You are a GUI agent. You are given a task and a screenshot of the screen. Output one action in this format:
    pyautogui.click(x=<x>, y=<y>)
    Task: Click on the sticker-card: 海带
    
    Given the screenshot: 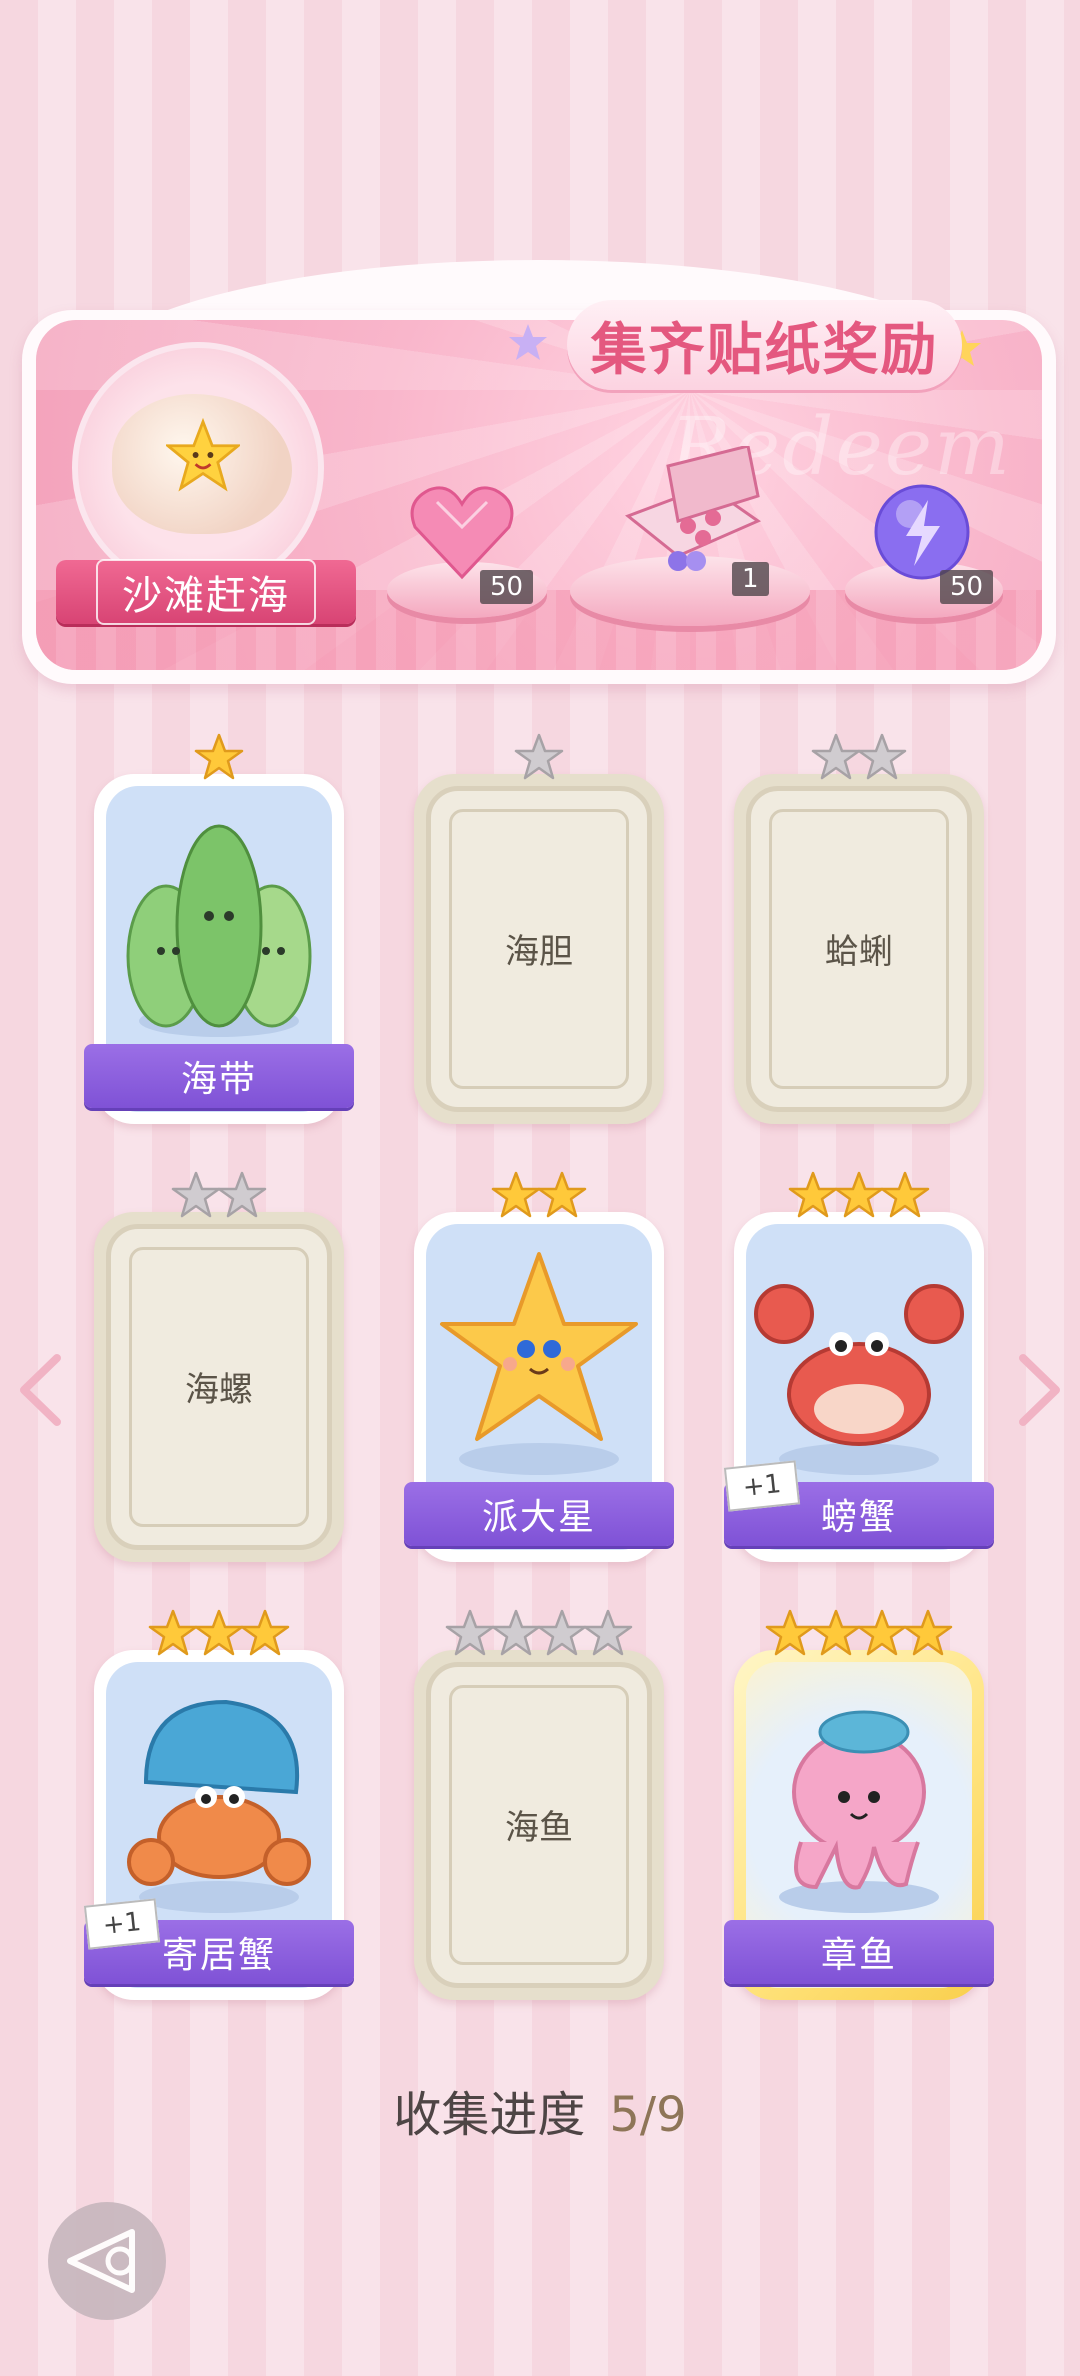 What is the action you would take?
    pyautogui.click(x=219, y=928)
    